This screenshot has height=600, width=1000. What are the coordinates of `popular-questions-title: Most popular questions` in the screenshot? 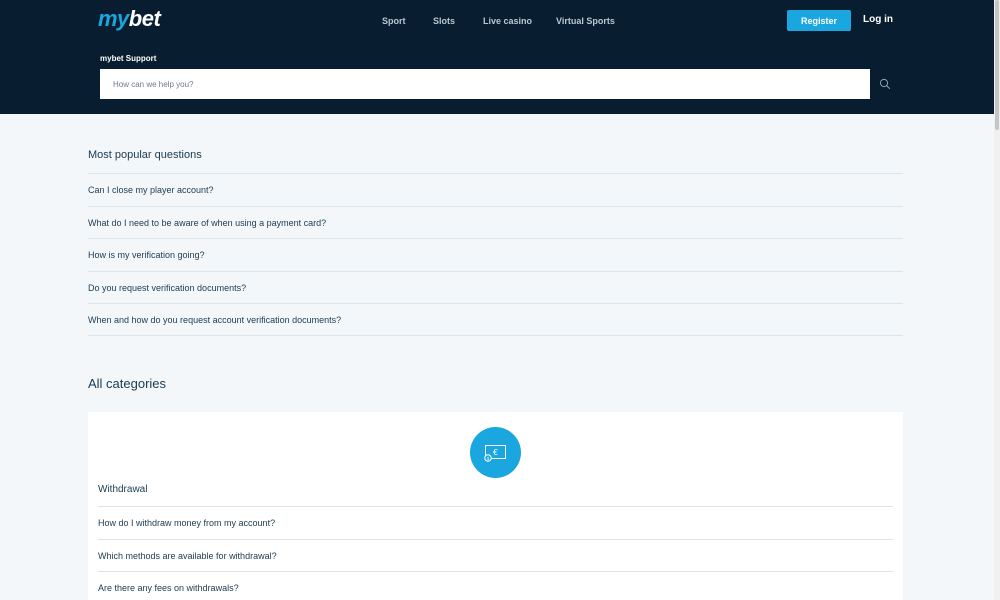 It's located at (145, 155).